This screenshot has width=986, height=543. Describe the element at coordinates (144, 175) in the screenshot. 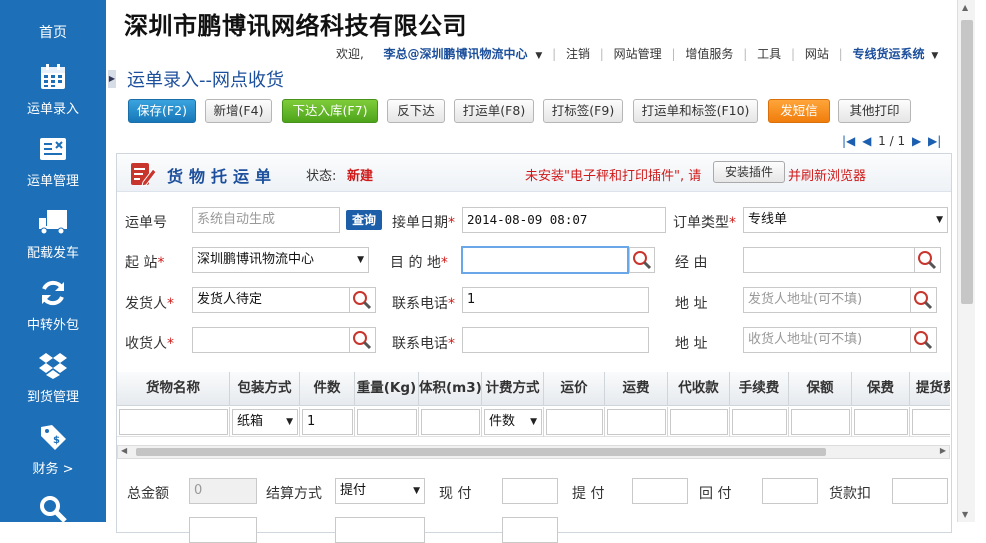

I see `edit-form-icon` at that location.